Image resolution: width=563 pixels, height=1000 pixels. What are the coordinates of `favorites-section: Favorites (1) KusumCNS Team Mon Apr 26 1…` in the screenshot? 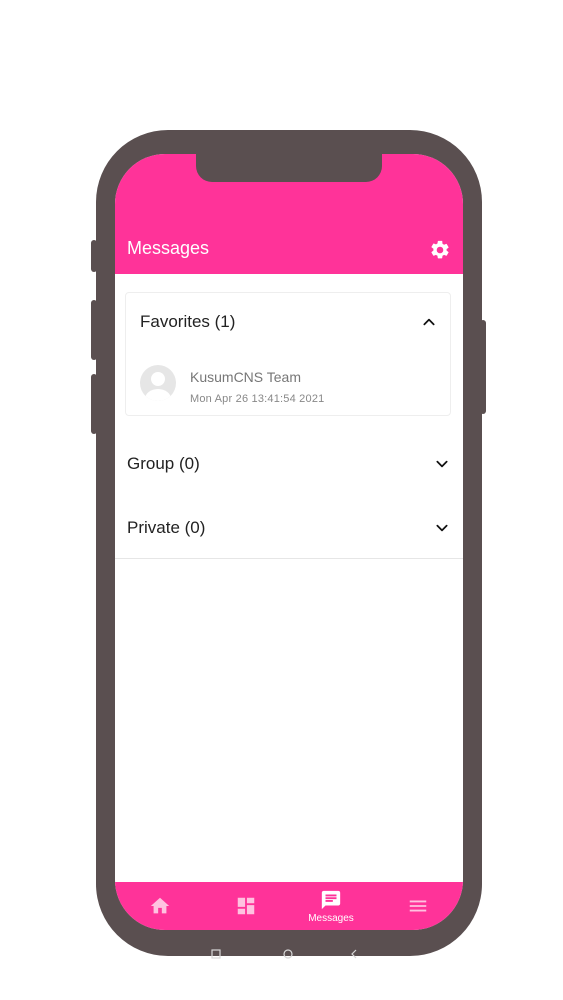 It's located at (288, 354).